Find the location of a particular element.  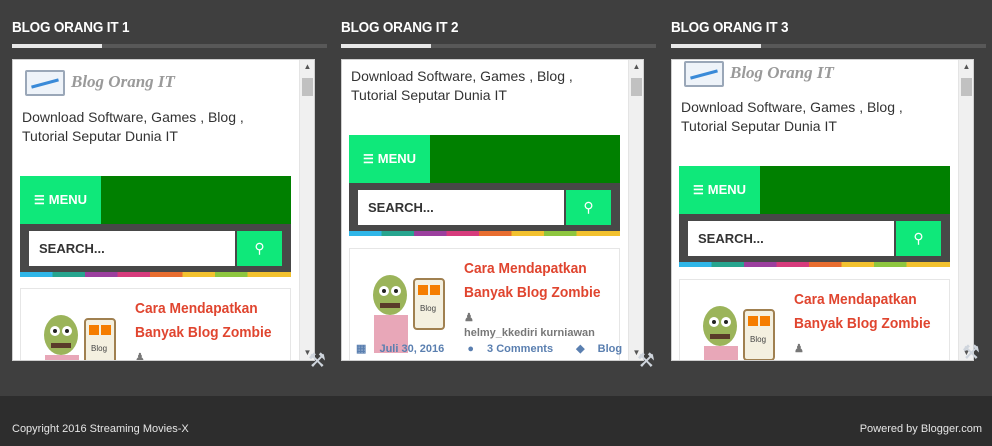

date-text: Juli 30, 2016 is located at coordinates (412, 349).